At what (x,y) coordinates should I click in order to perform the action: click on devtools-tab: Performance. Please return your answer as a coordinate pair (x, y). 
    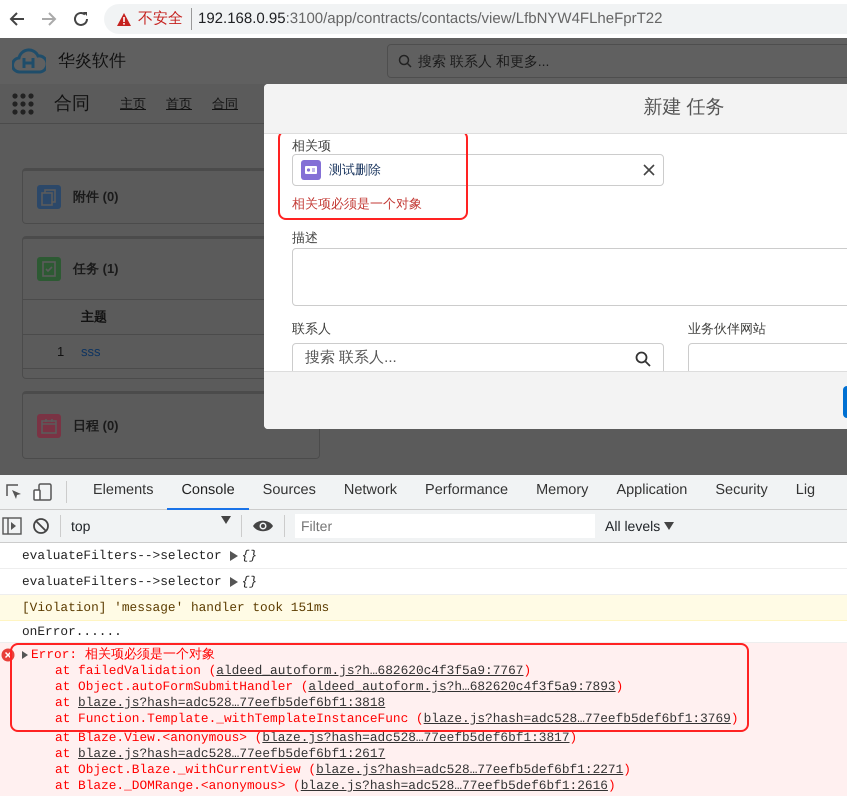
    Looking at the image, I should click on (466, 492).